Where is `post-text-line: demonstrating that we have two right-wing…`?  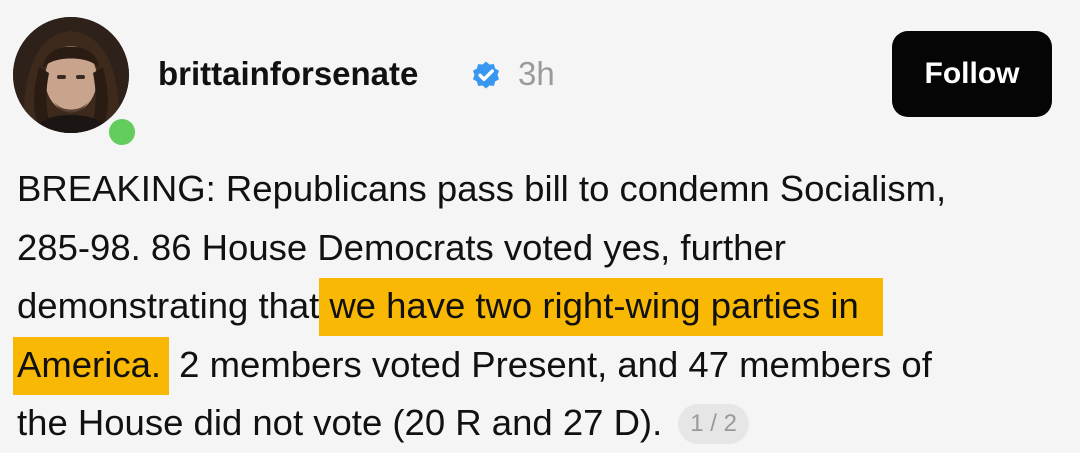 post-text-line: demonstrating that we have two right-wing… is located at coordinates (544, 306).